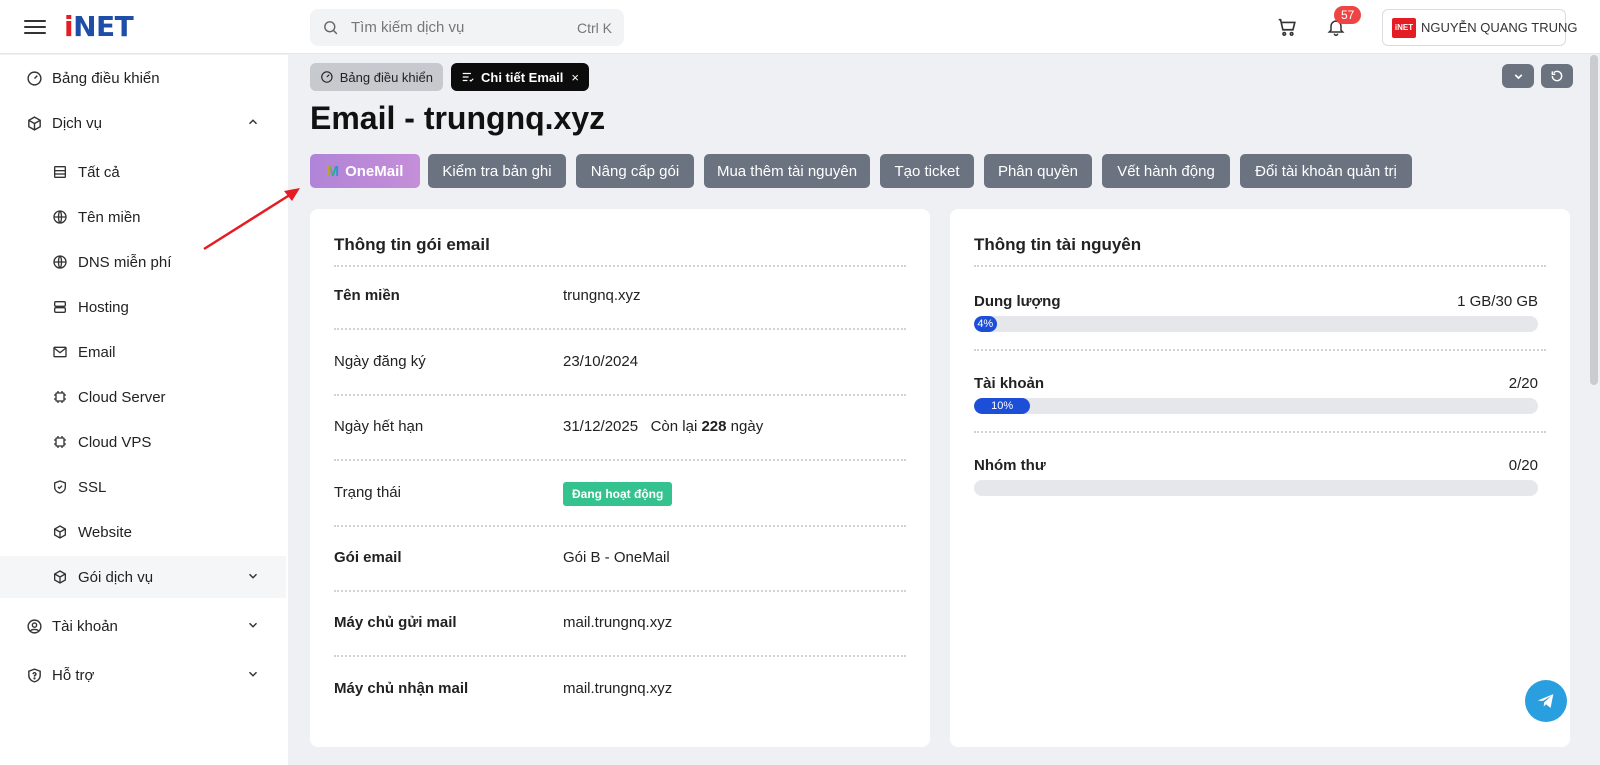 Image resolution: width=1600 pixels, height=765 pixels. What do you see at coordinates (60, 577) in the screenshot?
I see `box-icon` at bounding box center [60, 577].